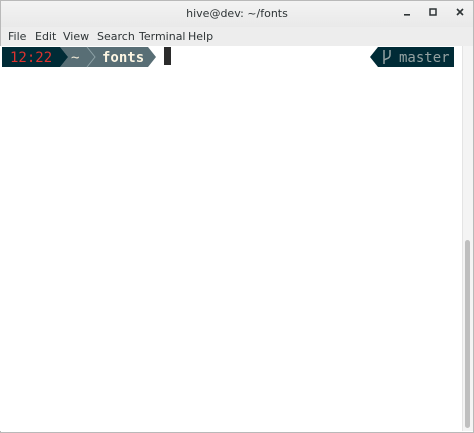 The width and height of the screenshot is (474, 433). Describe the element at coordinates (75, 58) in the screenshot. I see `home-label: ~` at that location.